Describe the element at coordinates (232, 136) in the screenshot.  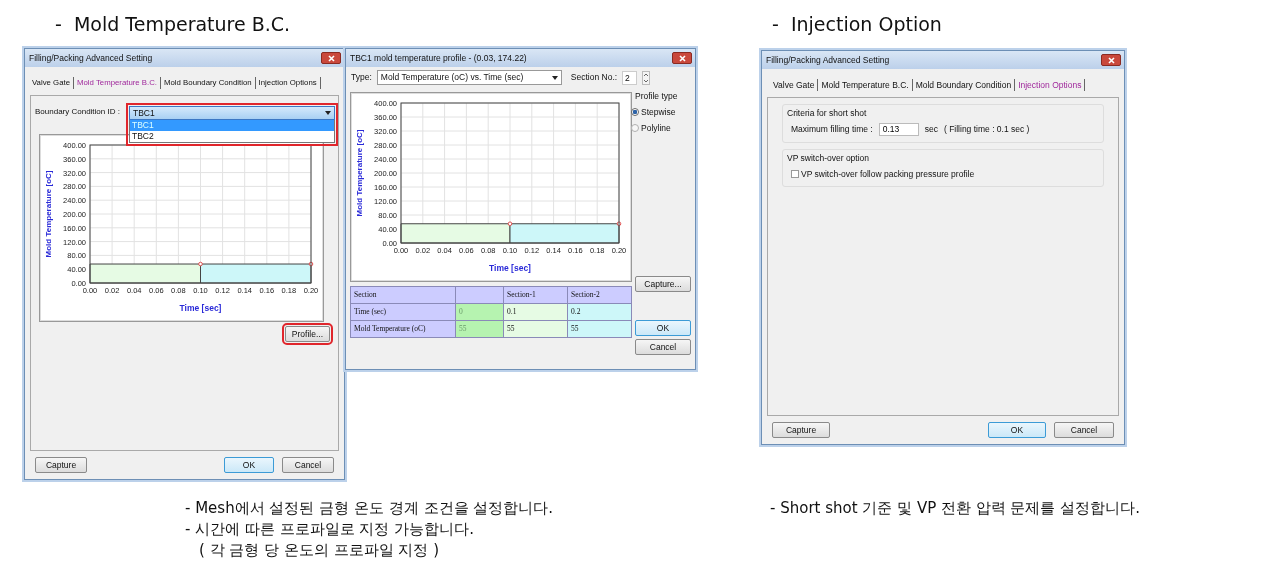
I see `dropdown-option: TBC2` at that location.